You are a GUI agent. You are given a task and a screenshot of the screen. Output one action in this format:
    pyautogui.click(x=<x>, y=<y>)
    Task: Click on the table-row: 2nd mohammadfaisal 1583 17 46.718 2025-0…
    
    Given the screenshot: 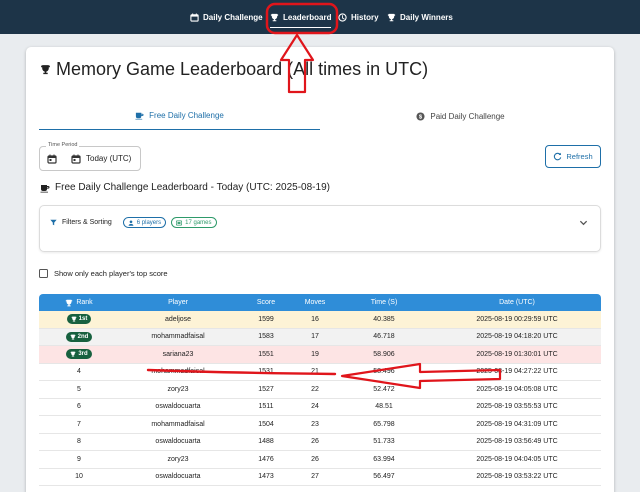 What is the action you would take?
    pyautogui.click(x=320, y=337)
    